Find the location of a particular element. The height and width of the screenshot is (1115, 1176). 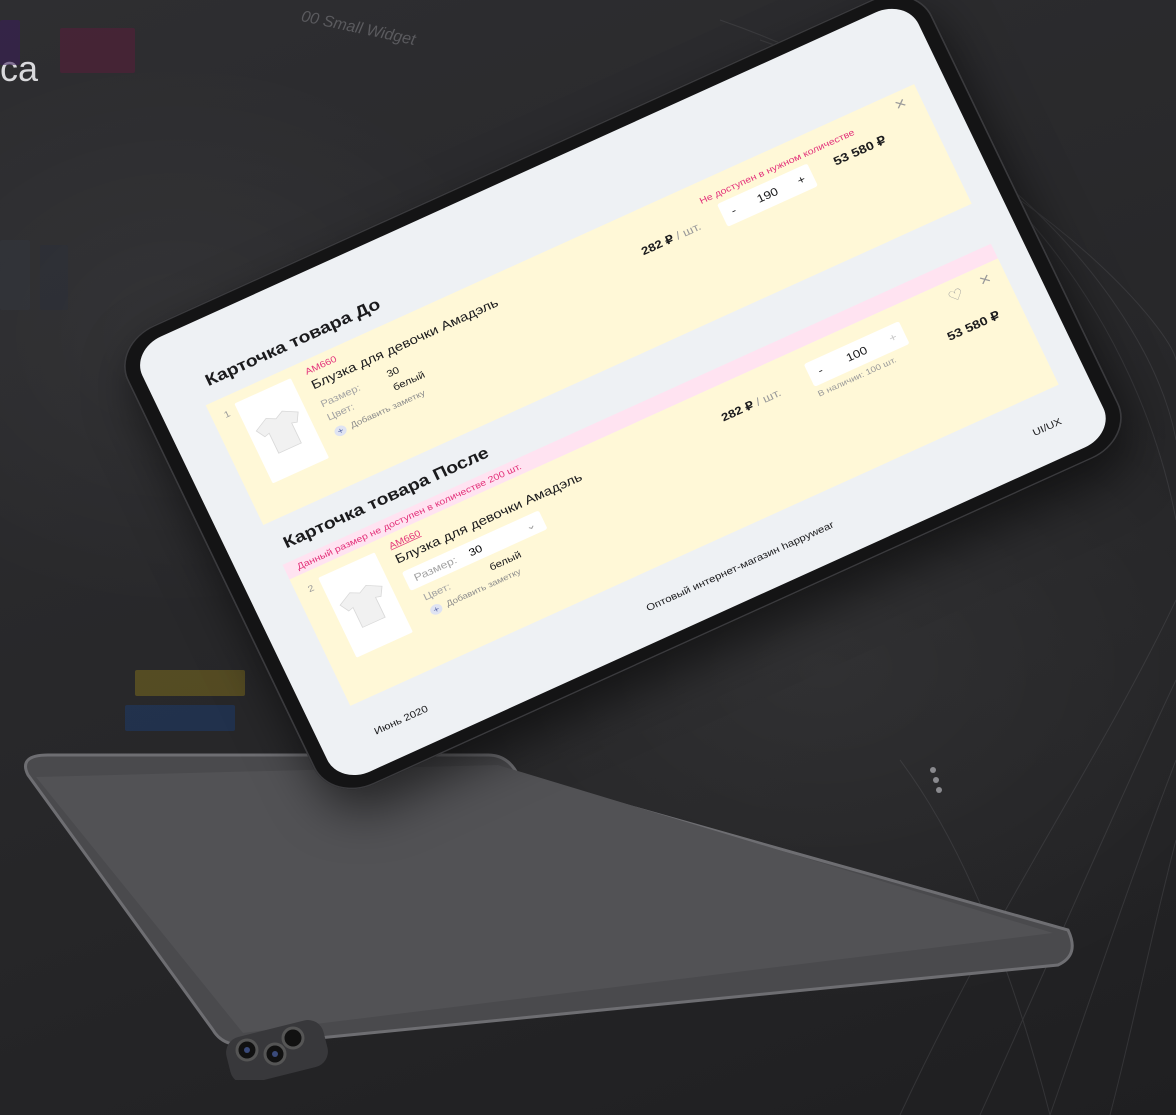

item-index: 1 is located at coordinates (227, 414).